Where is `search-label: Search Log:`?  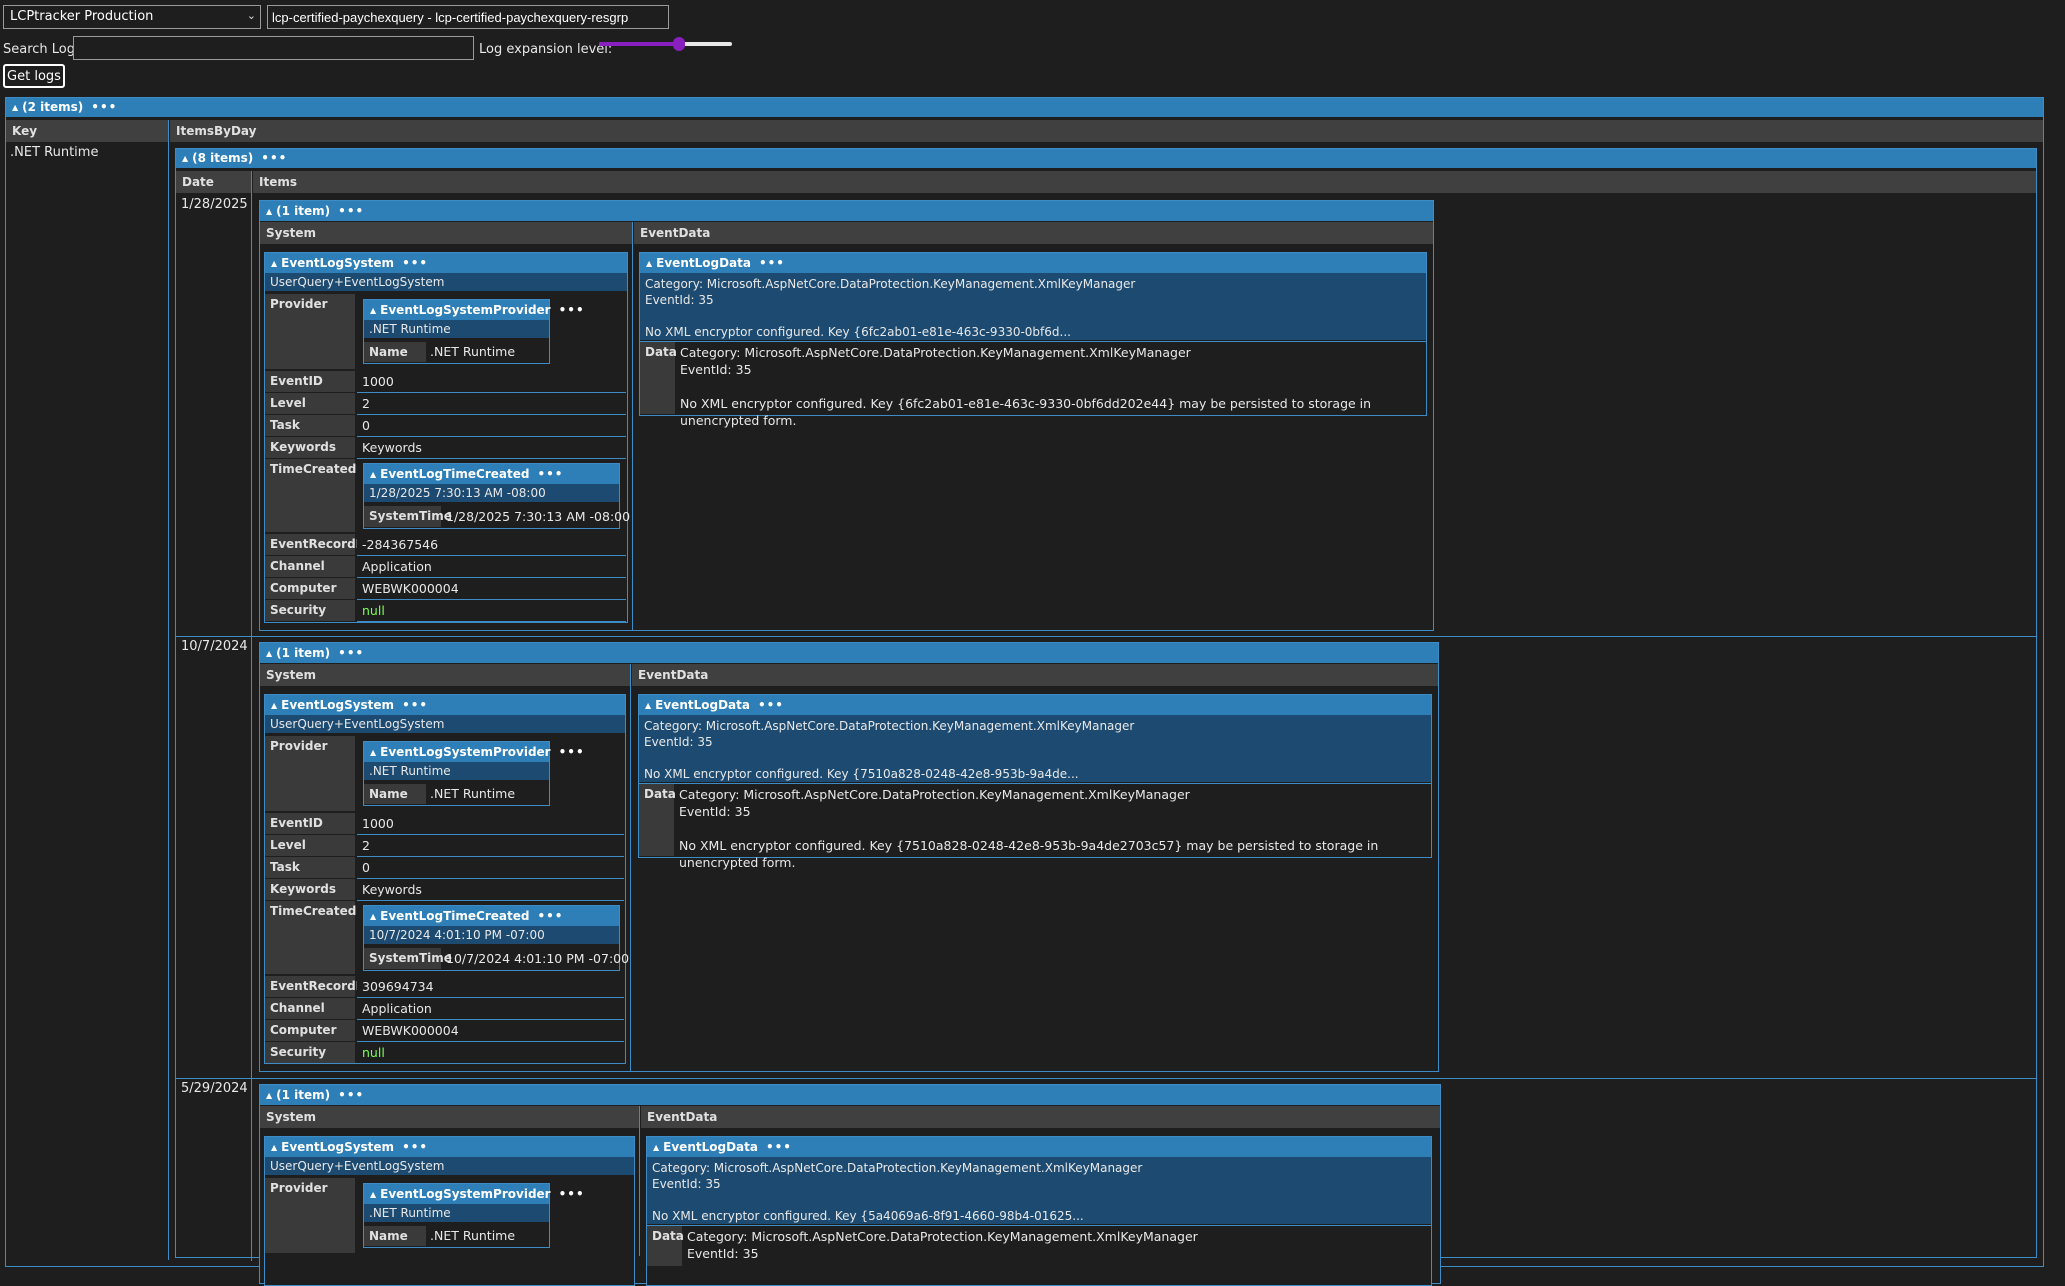
search-label: Search Log: is located at coordinates (41, 49).